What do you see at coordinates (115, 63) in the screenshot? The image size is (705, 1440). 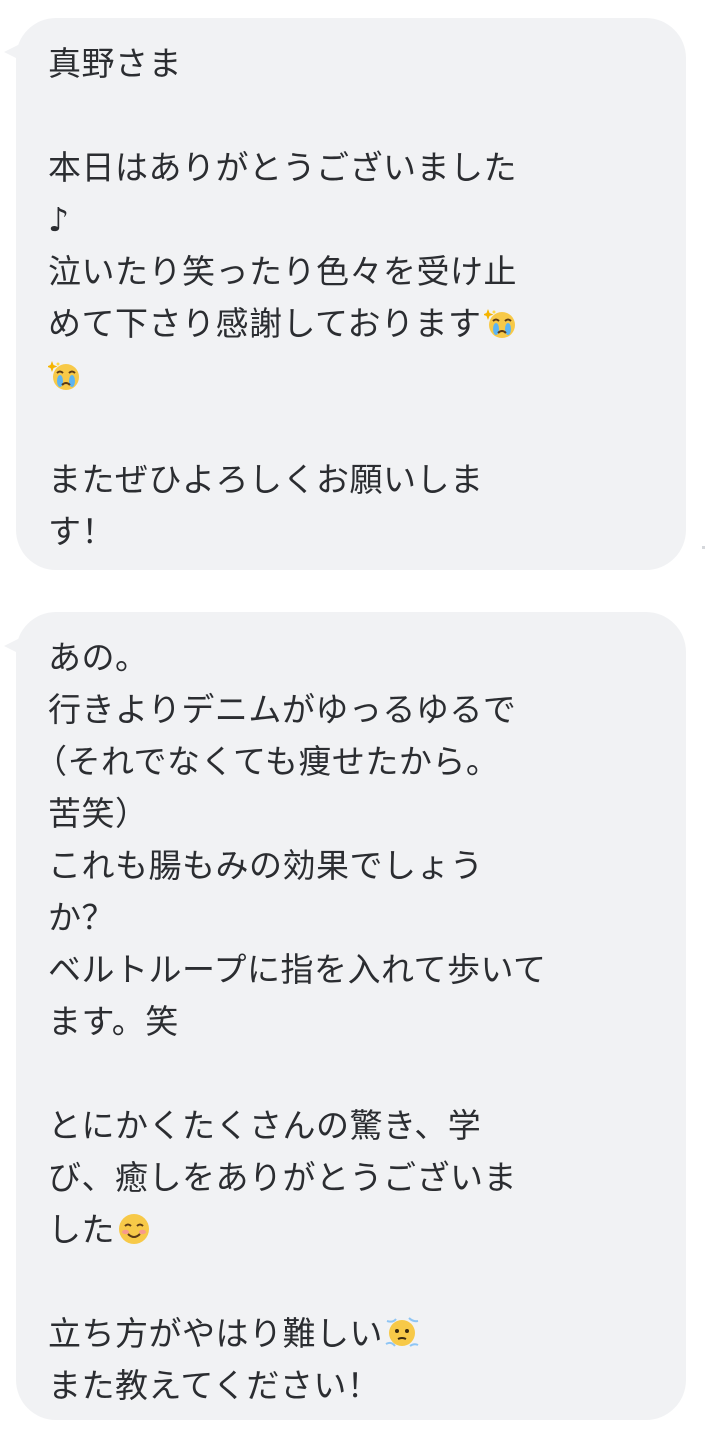 I see `message-line: 真野さま` at bounding box center [115, 63].